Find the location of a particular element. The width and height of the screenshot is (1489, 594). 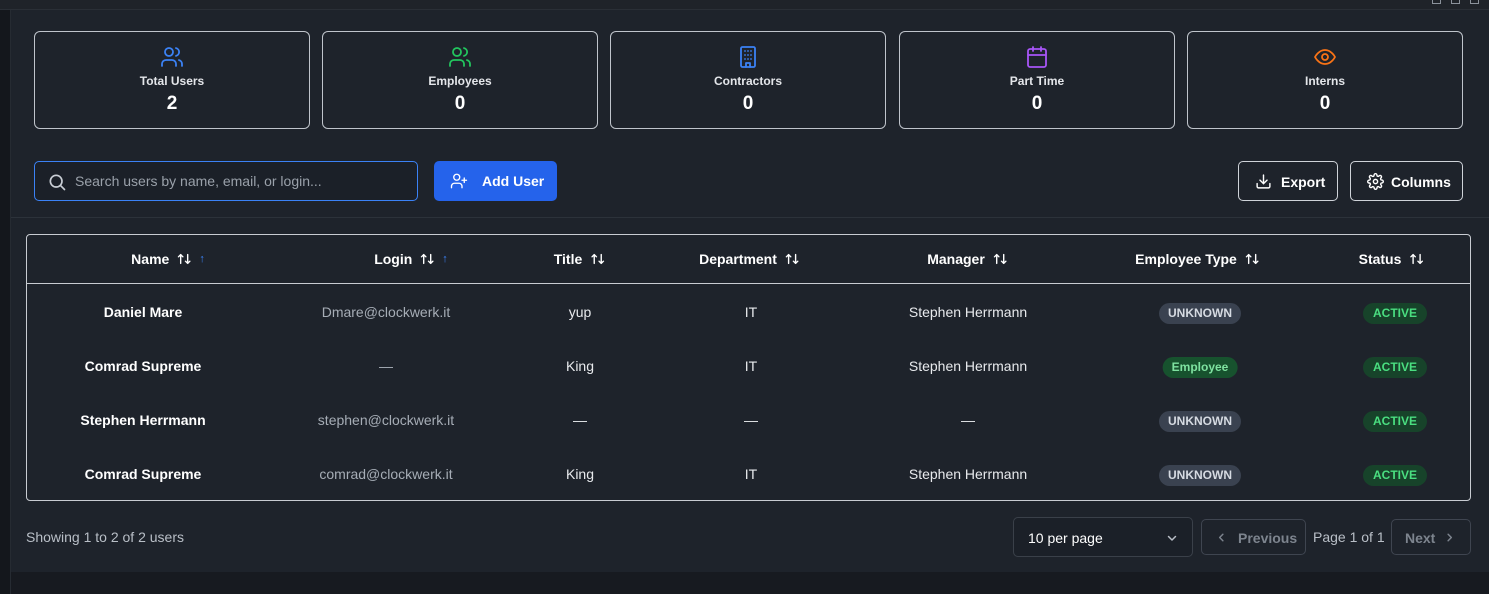

stat-card-contractors: Contractors 0 is located at coordinates (748, 80).